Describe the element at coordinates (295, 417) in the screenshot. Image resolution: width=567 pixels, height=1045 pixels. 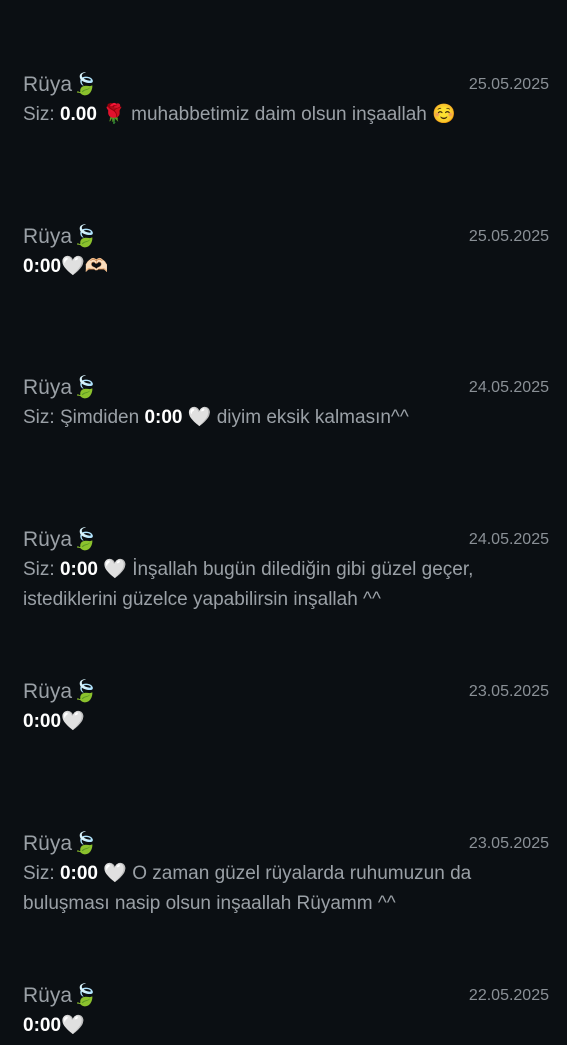
I see `preview-text: 🤍 diyim eksik kalmasın^^` at that location.